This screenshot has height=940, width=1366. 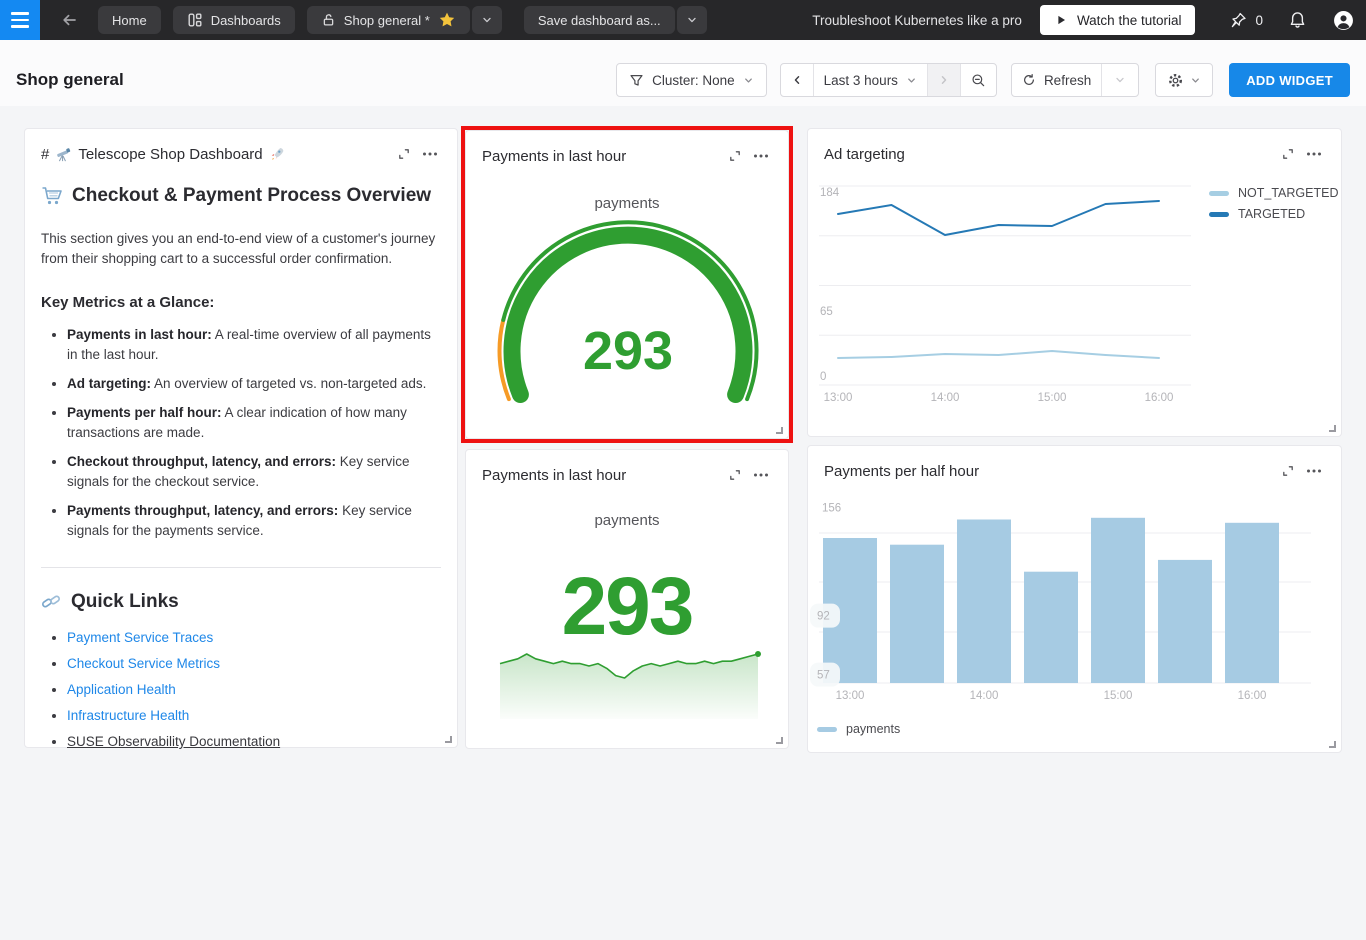 I want to click on legend-swatch-not-targeted, so click(x=1219, y=193).